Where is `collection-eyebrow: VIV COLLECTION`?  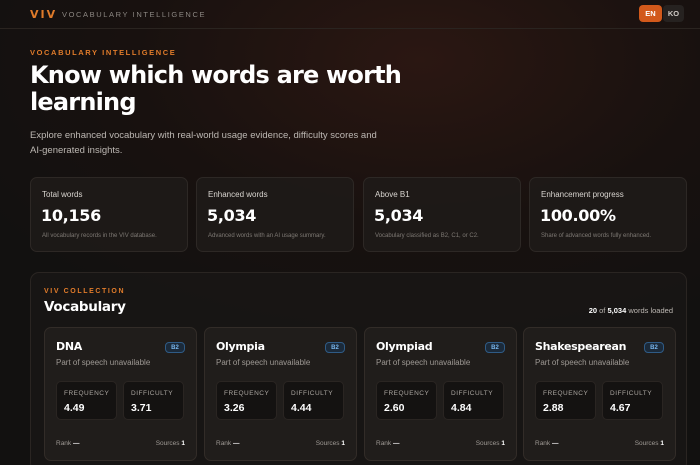 collection-eyebrow: VIV COLLECTION is located at coordinates (85, 291).